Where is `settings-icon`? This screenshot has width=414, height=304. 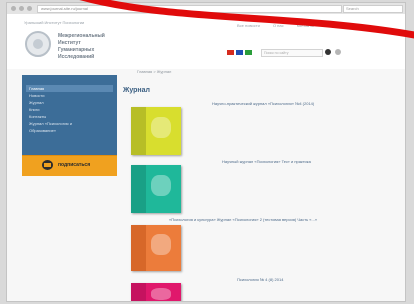
settings-icon is located at coordinates (338, 52).